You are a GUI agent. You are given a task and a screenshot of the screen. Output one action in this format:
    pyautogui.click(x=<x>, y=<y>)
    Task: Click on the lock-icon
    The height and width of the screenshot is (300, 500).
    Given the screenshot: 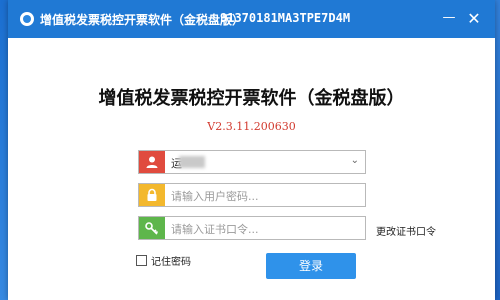 What is the action you would take?
    pyautogui.click(x=152, y=195)
    